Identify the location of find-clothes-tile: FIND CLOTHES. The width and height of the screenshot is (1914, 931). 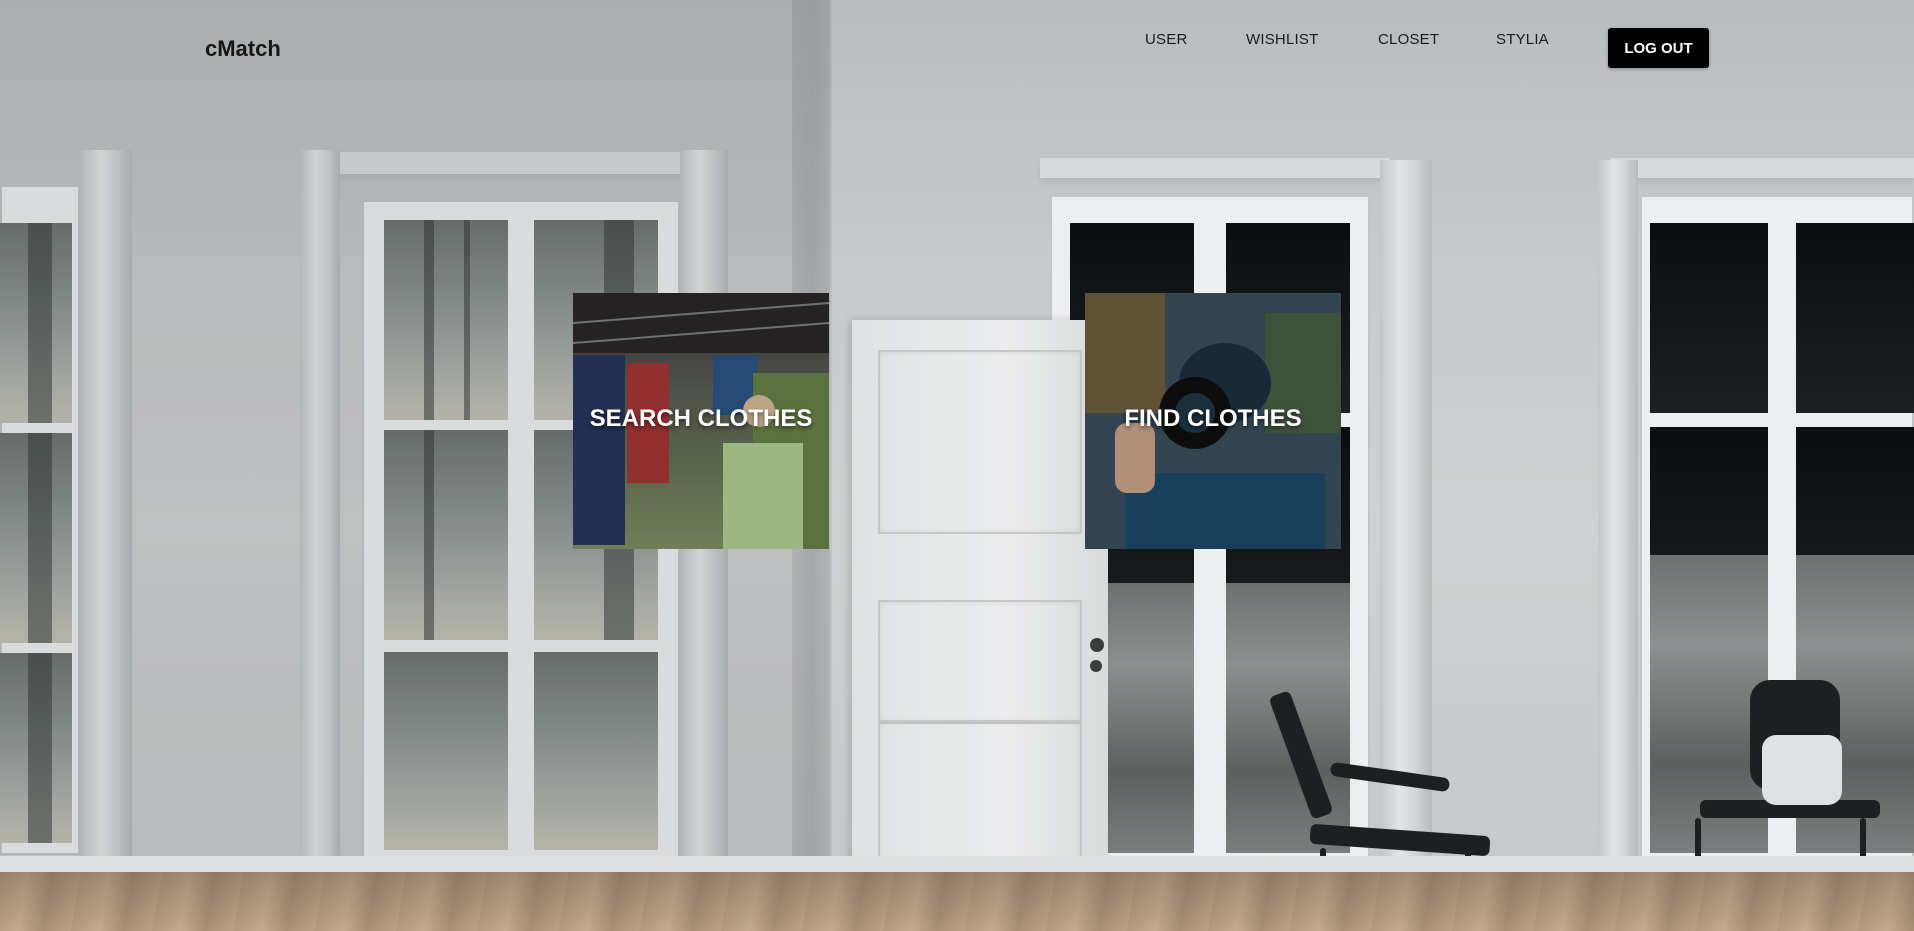
(1213, 421).